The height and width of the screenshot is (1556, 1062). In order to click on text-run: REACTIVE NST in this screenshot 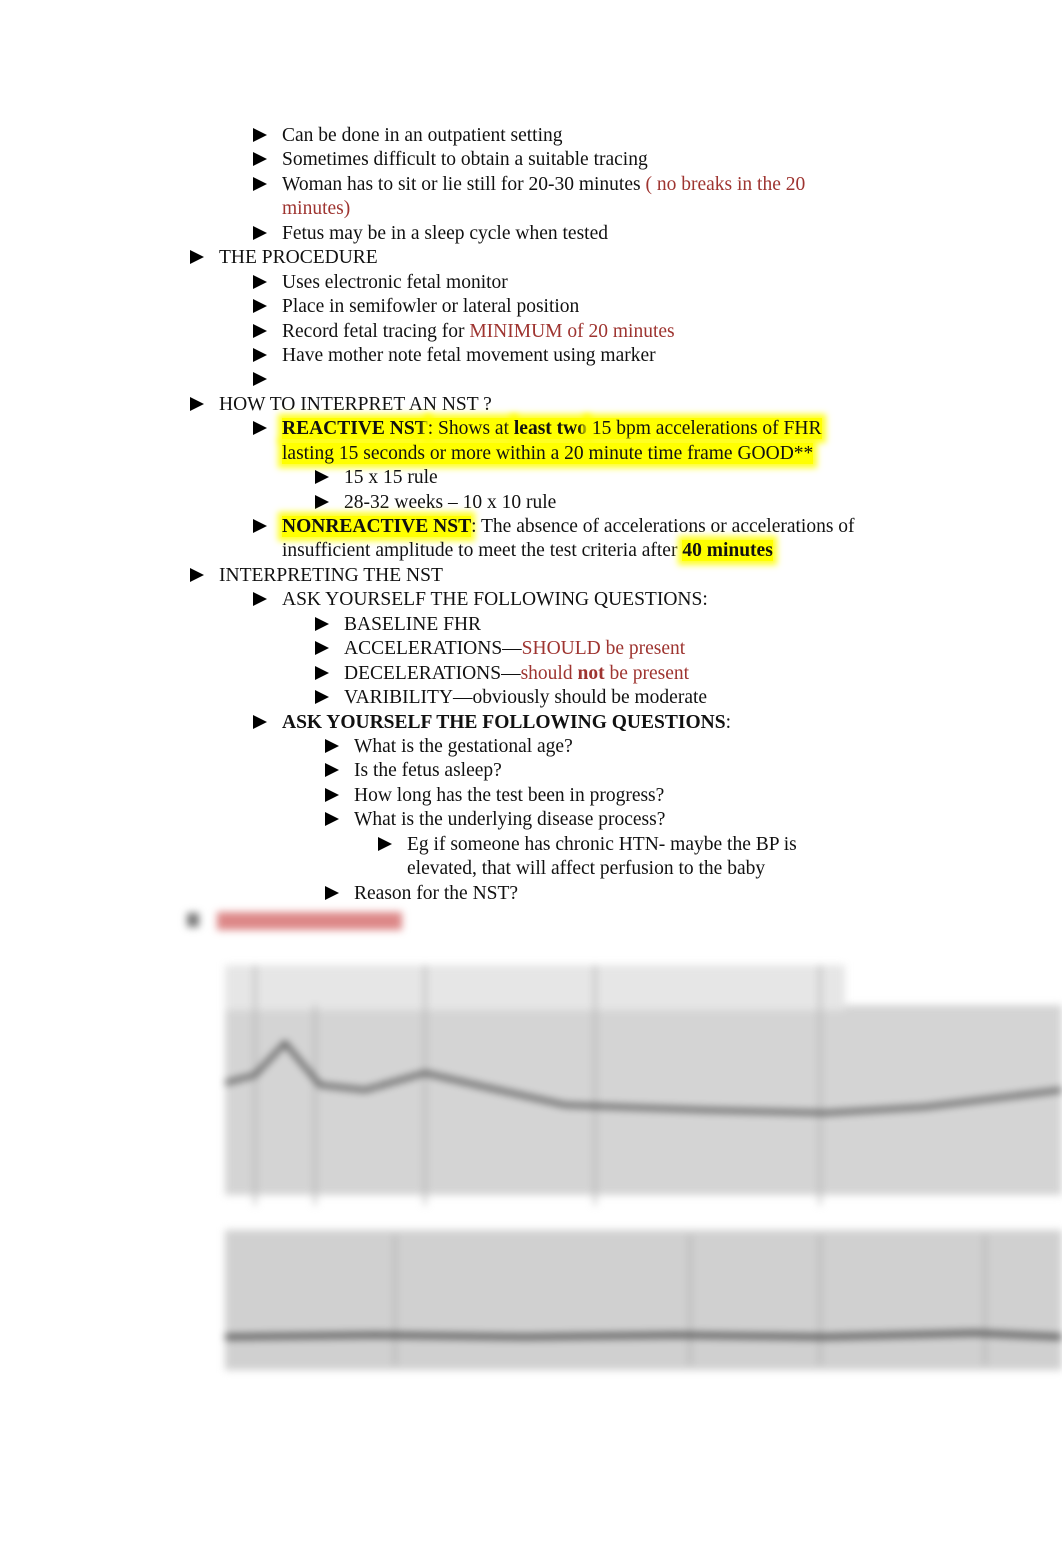, I will do `click(355, 429)`.